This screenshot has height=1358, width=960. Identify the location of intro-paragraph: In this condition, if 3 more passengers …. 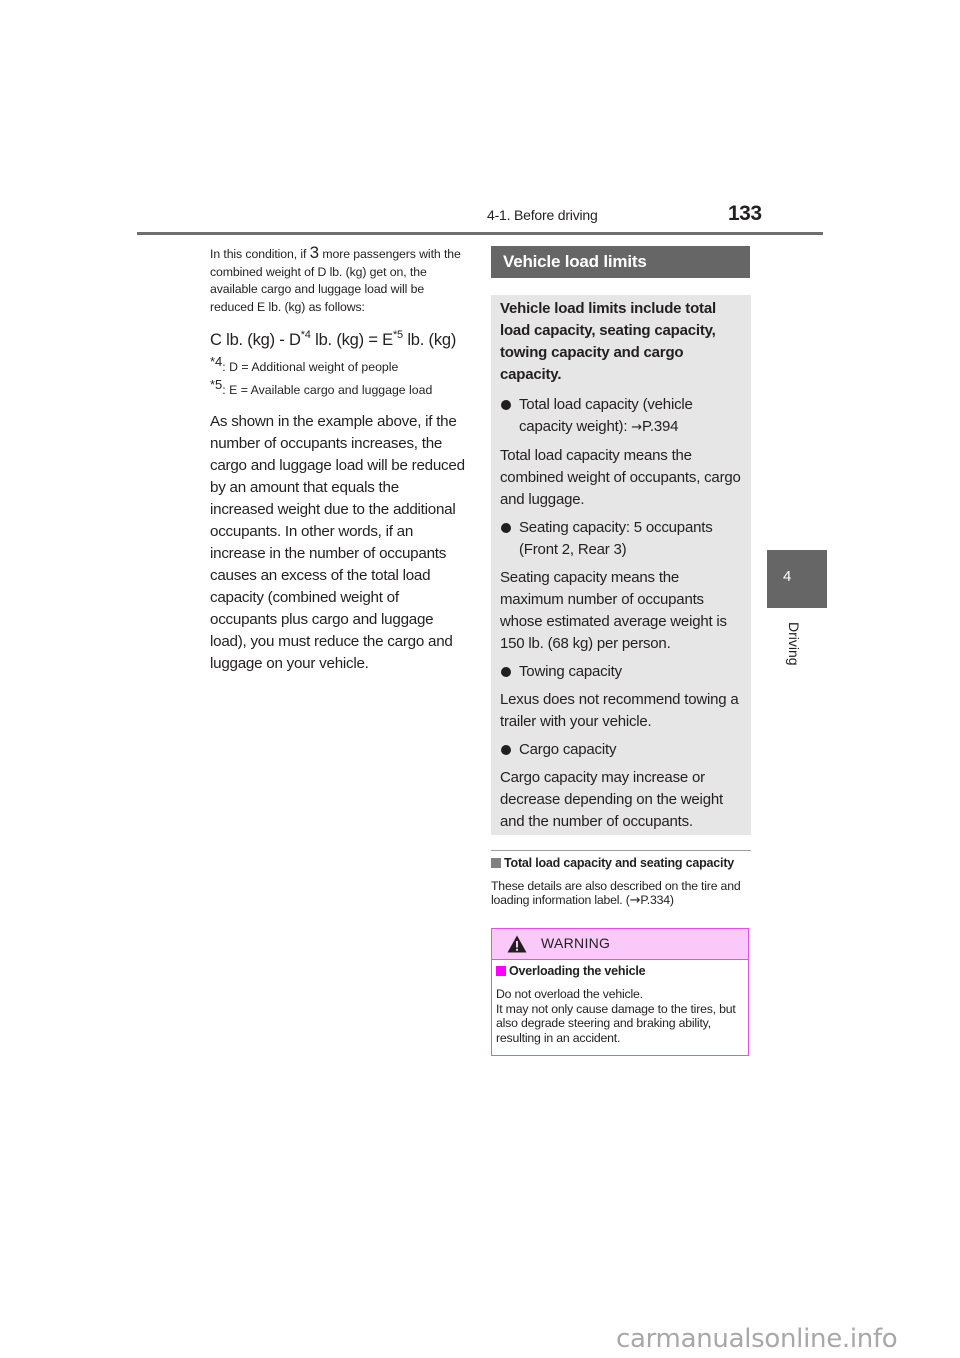
(338, 280).